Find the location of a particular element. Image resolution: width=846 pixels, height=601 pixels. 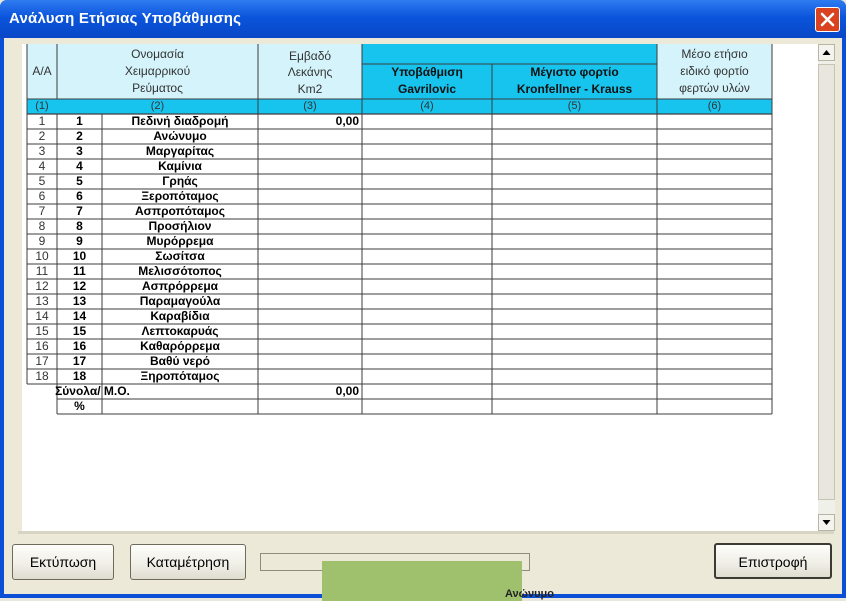

print-button: Εκτύπωση is located at coordinates (63, 562).